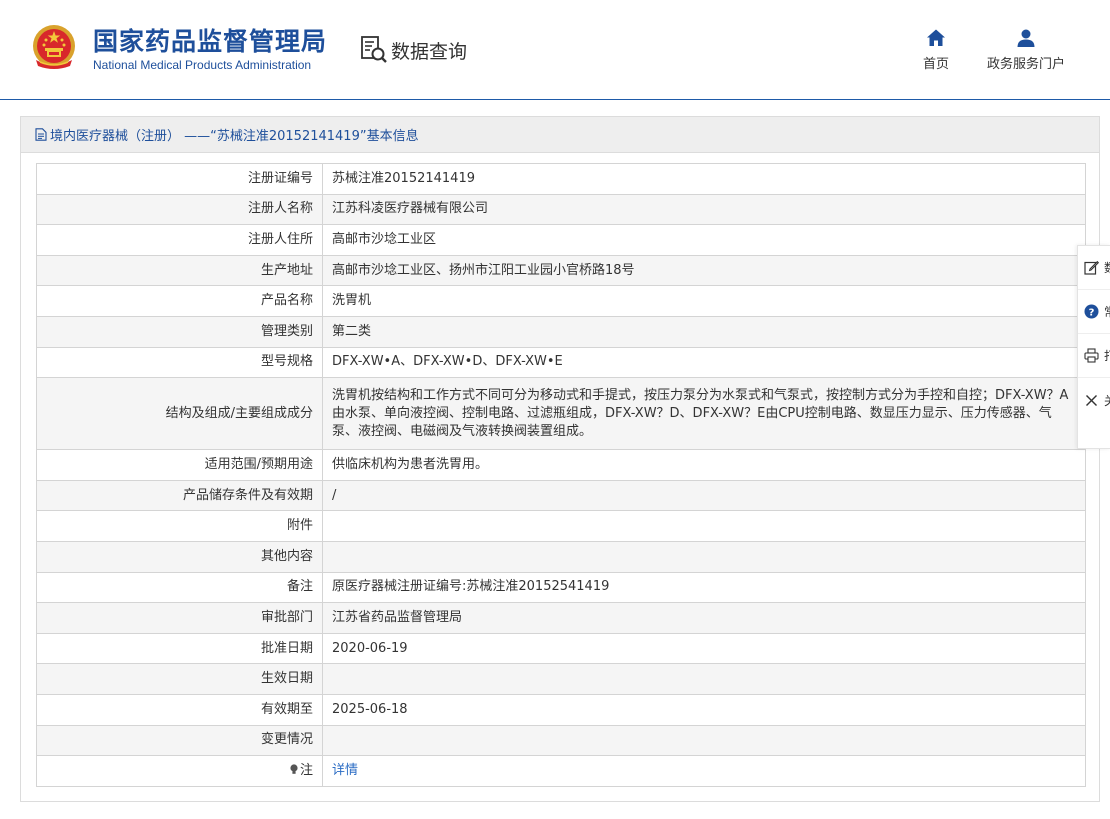 The image size is (1110, 819). What do you see at coordinates (704, 179) in the screenshot?
I see `row-value: 苏械注准20152141419` at bounding box center [704, 179].